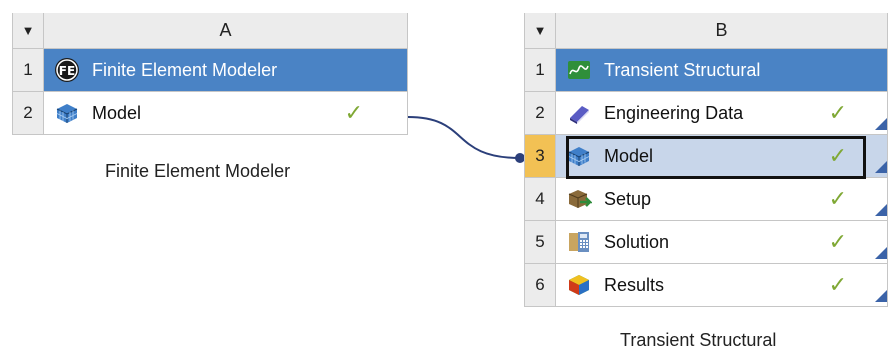  Describe the element at coordinates (721, 30) in the screenshot. I see `system-b-column-letter: B` at that location.